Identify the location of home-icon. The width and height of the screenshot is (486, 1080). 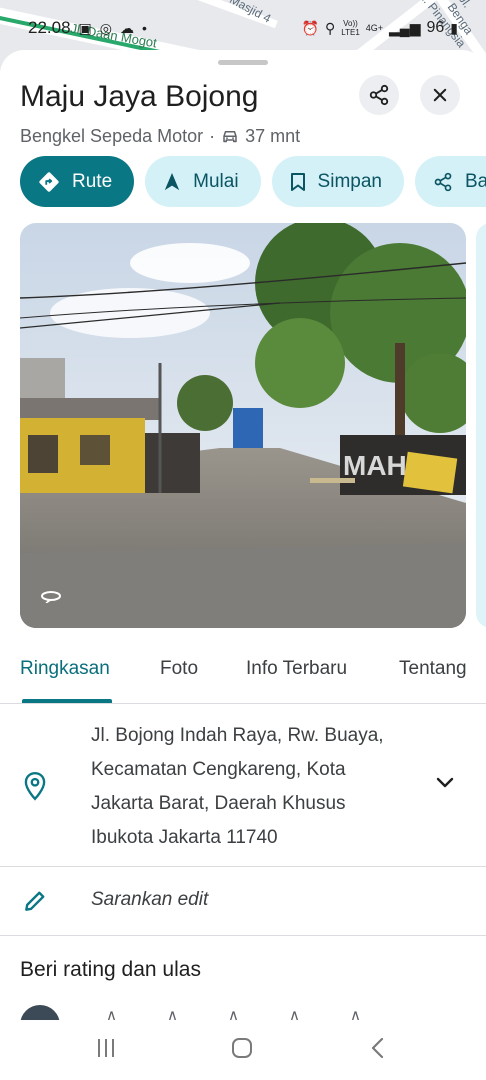
(242, 1048).